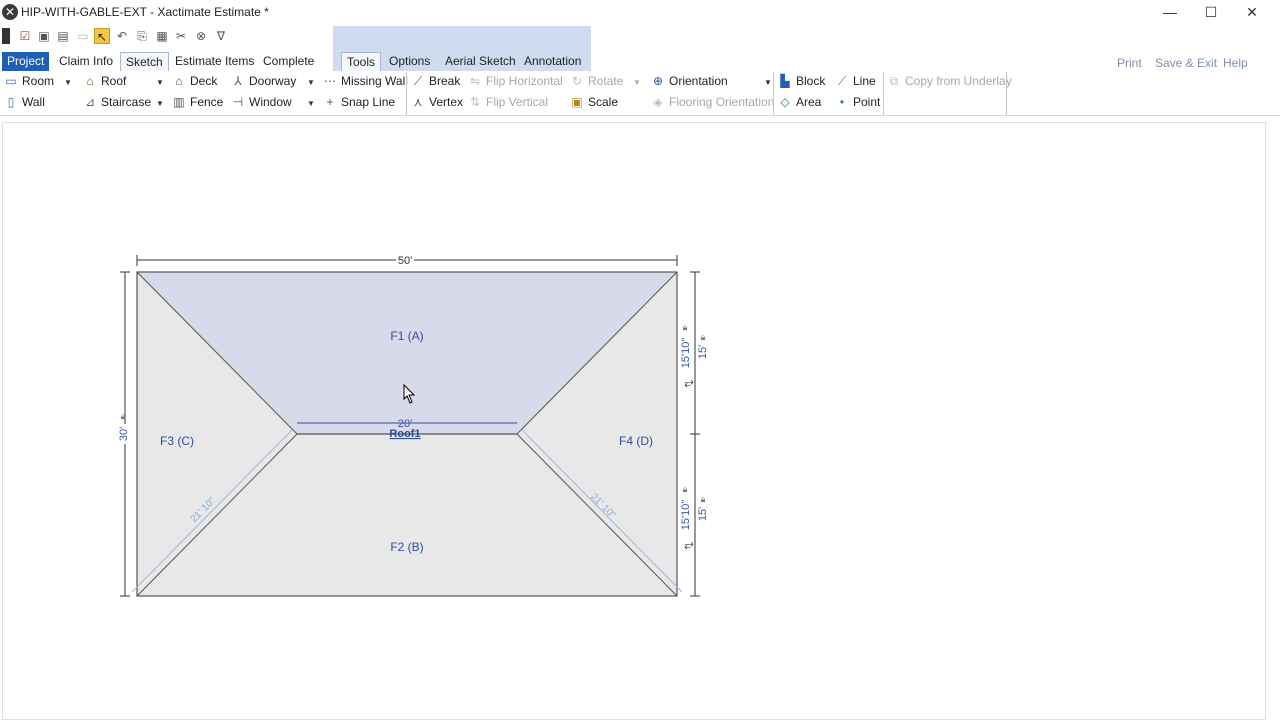  What do you see at coordinates (636, 441) in the screenshot?
I see `facet-f4-label: F4 (D)` at bounding box center [636, 441].